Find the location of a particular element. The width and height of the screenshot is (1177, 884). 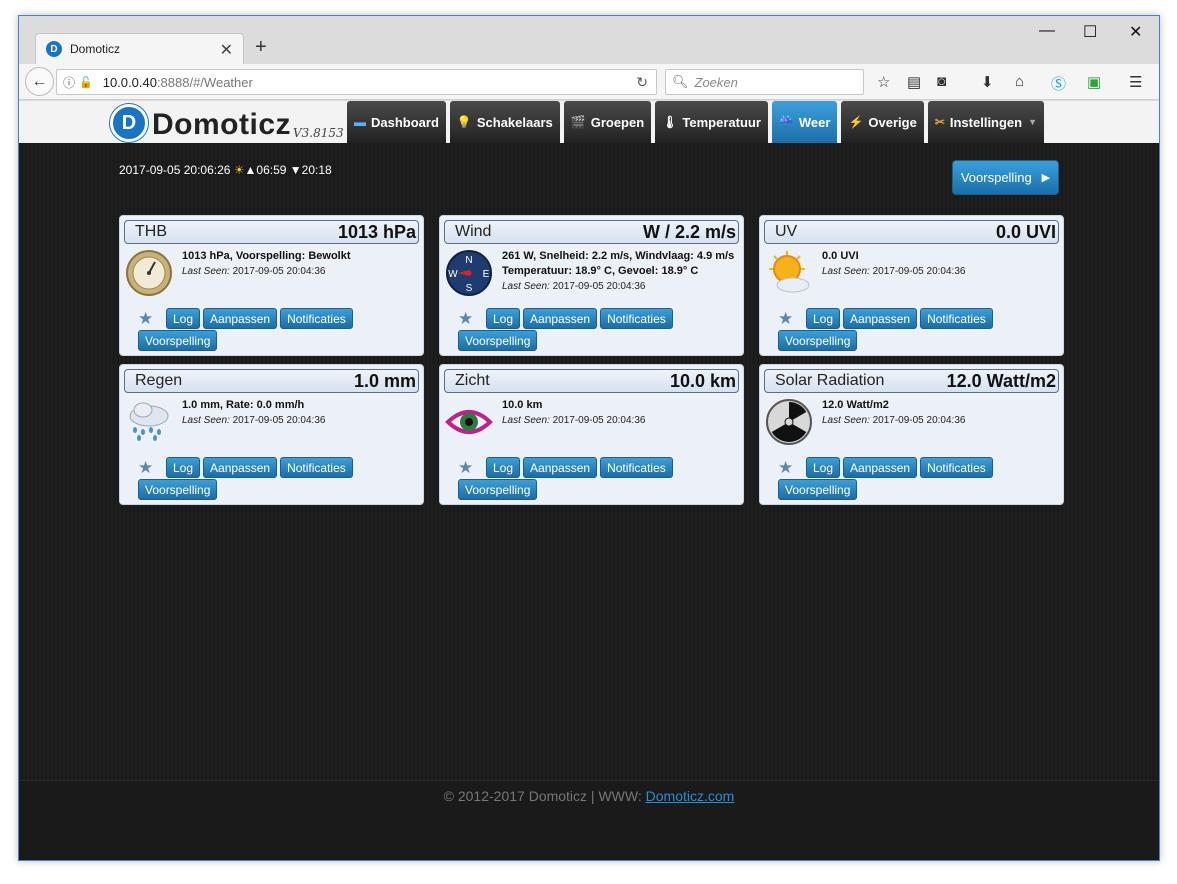

eye-icon is located at coordinates (469, 422).